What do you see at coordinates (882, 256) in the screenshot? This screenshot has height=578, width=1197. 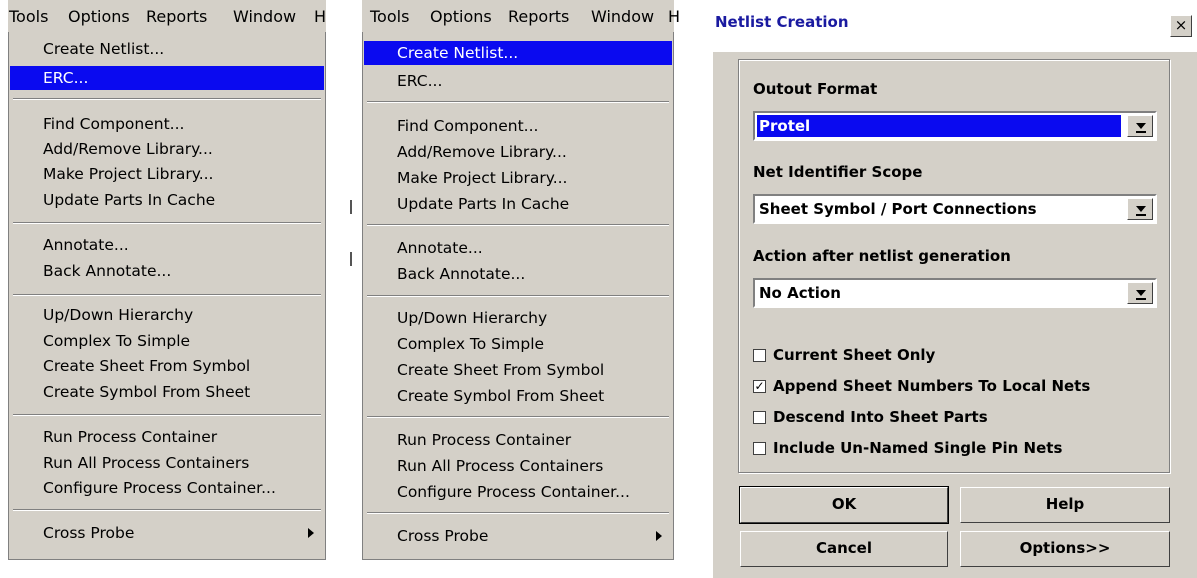 I see `action-label: Action after netlist generation` at bounding box center [882, 256].